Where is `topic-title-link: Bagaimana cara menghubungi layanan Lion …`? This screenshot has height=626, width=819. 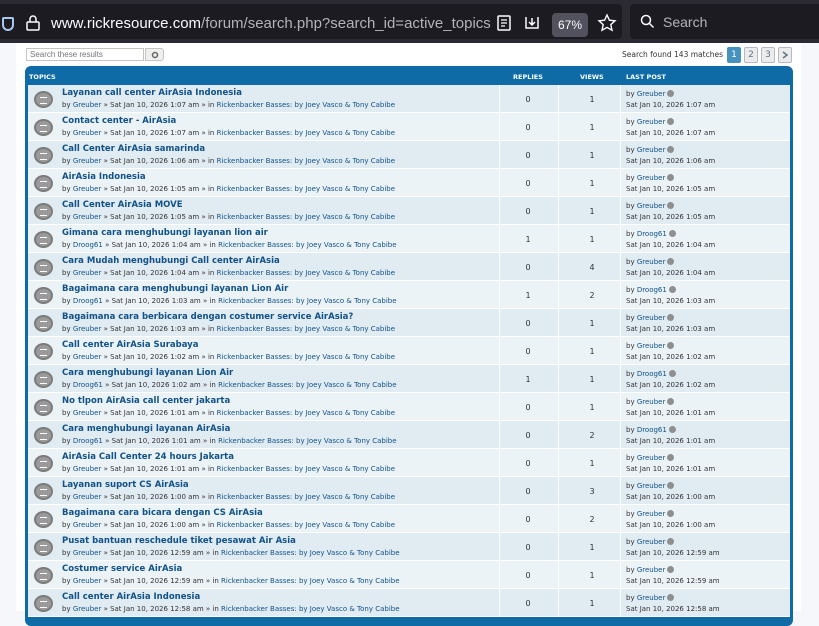
topic-title-link: Bagaimana cara menghubungi layanan Lion … is located at coordinates (175, 289).